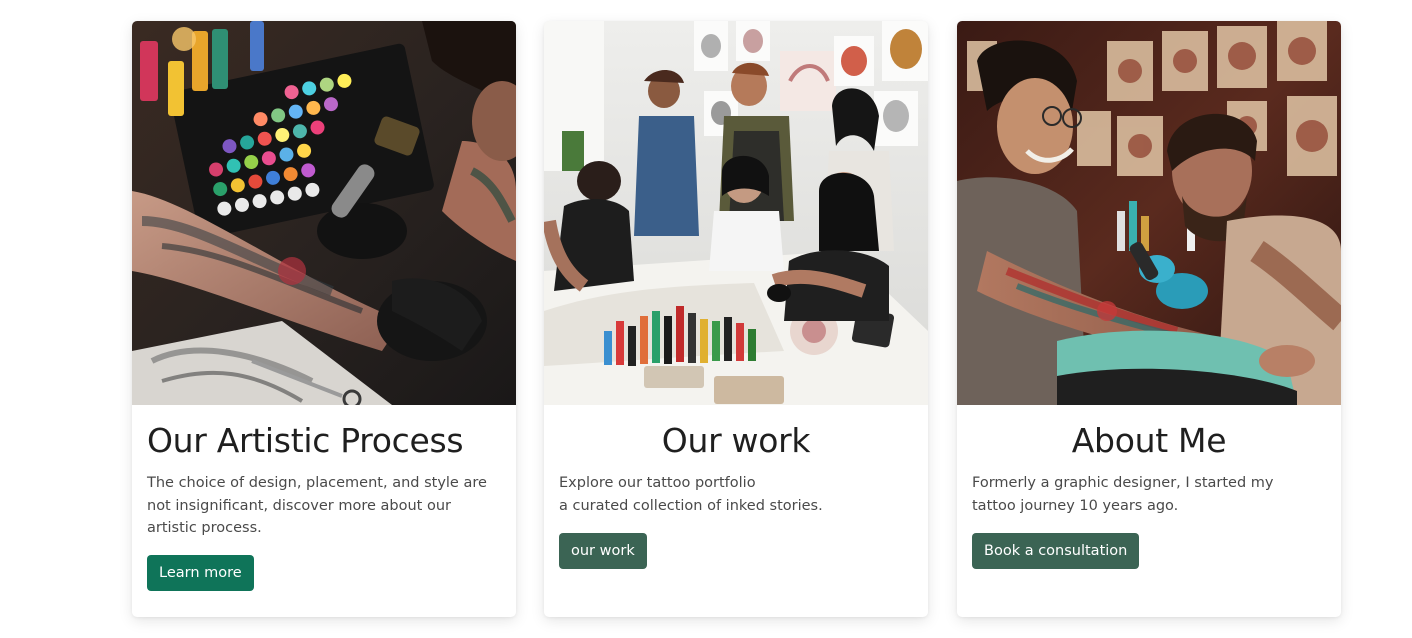 Image resolution: width=1412 pixels, height=638 pixels. I want to click on description-line: Explore our tattoo portfolio, so click(657, 483).